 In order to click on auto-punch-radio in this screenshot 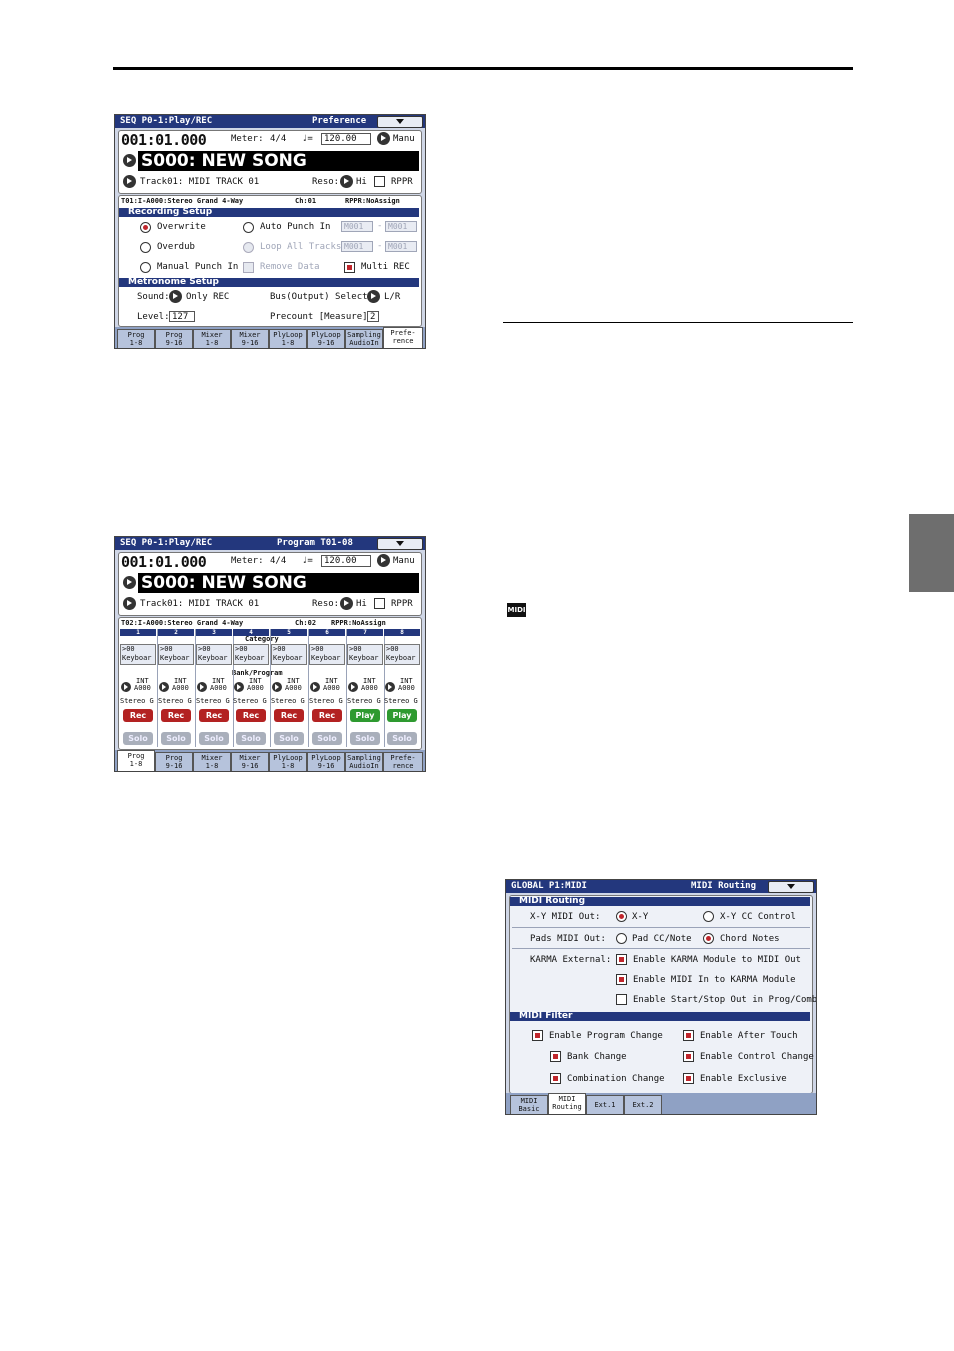, I will do `click(248, 227)`.